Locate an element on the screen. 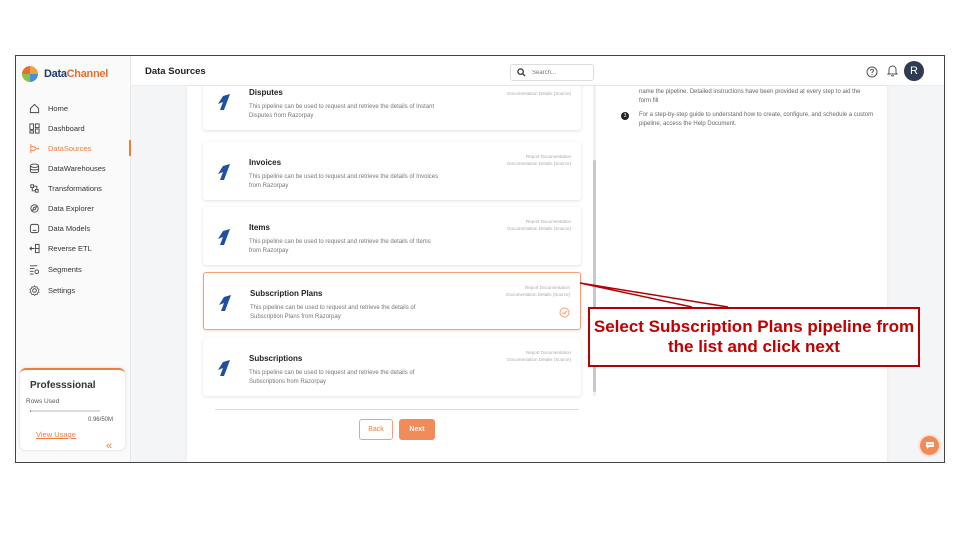 The image size is (960, 540). view-usage-link: View Usage is located at coordinates (56, 434).